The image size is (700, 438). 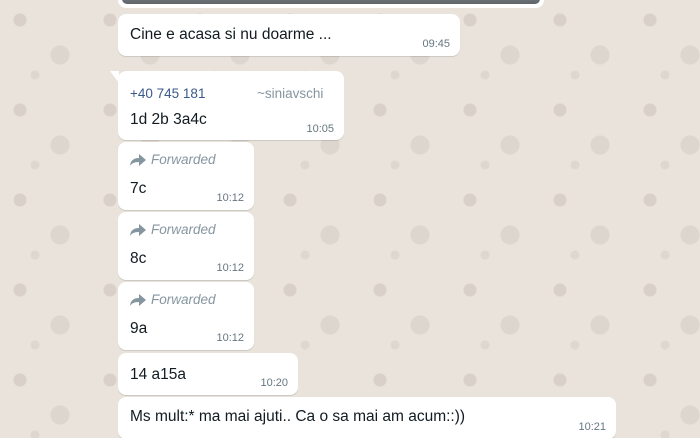 I want to click on message-bubble: Forwarded 8c 10:12, so click(x=186, y=246).